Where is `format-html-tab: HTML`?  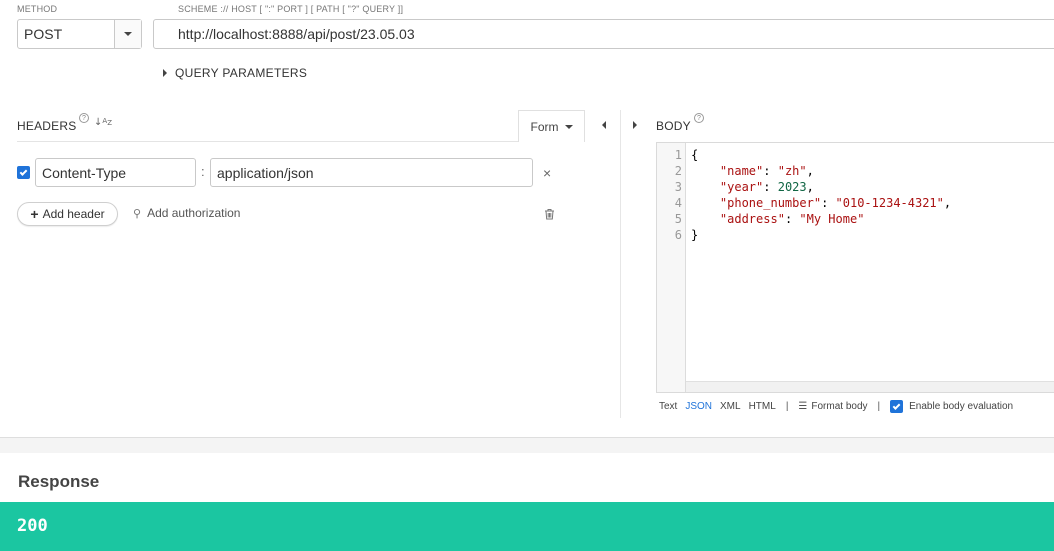
format-html-tab: HTML is located at coordinates (762, 406).